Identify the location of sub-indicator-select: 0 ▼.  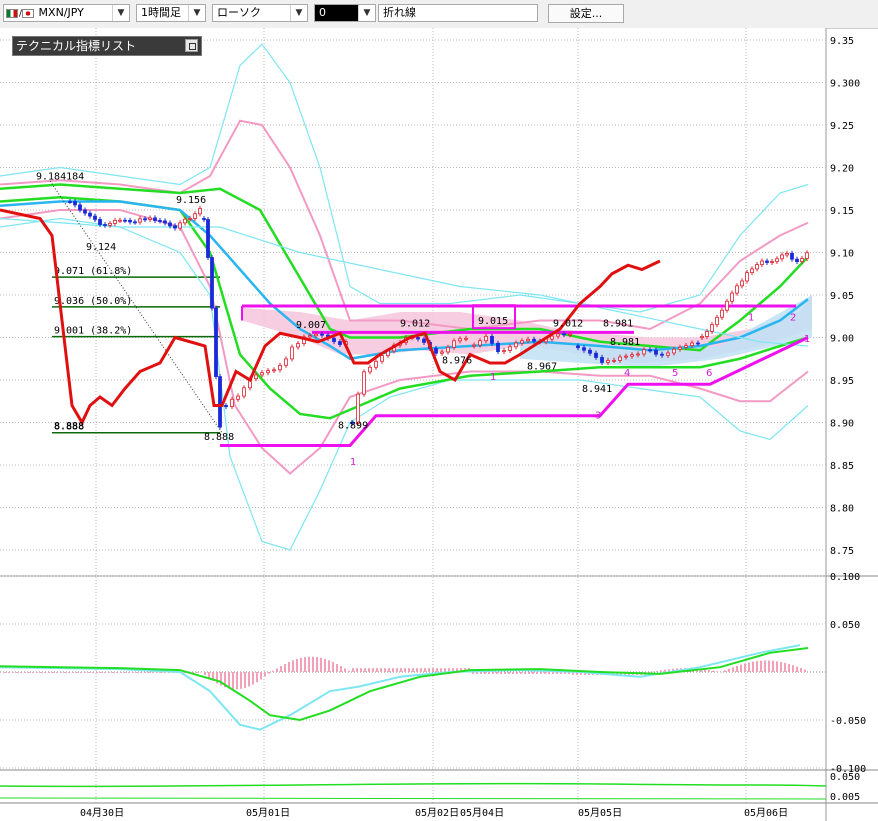
(345, 13).